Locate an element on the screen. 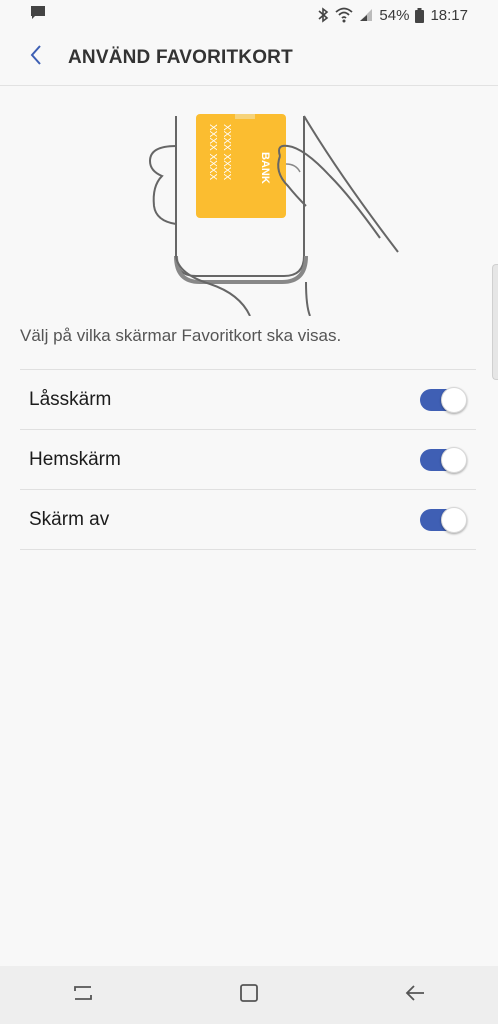 The image size is (498, 1024). battery-percent: 54% is located at coordinates (394, 15).